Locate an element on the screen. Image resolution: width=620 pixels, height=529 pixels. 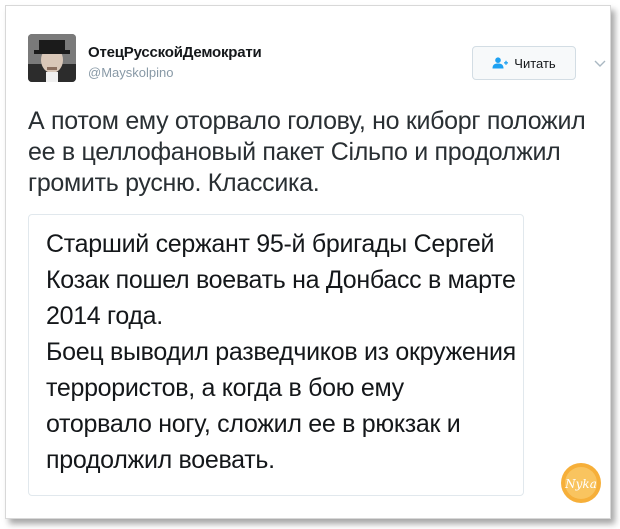
follow-button: Читать is located at coordinates (524, 63).